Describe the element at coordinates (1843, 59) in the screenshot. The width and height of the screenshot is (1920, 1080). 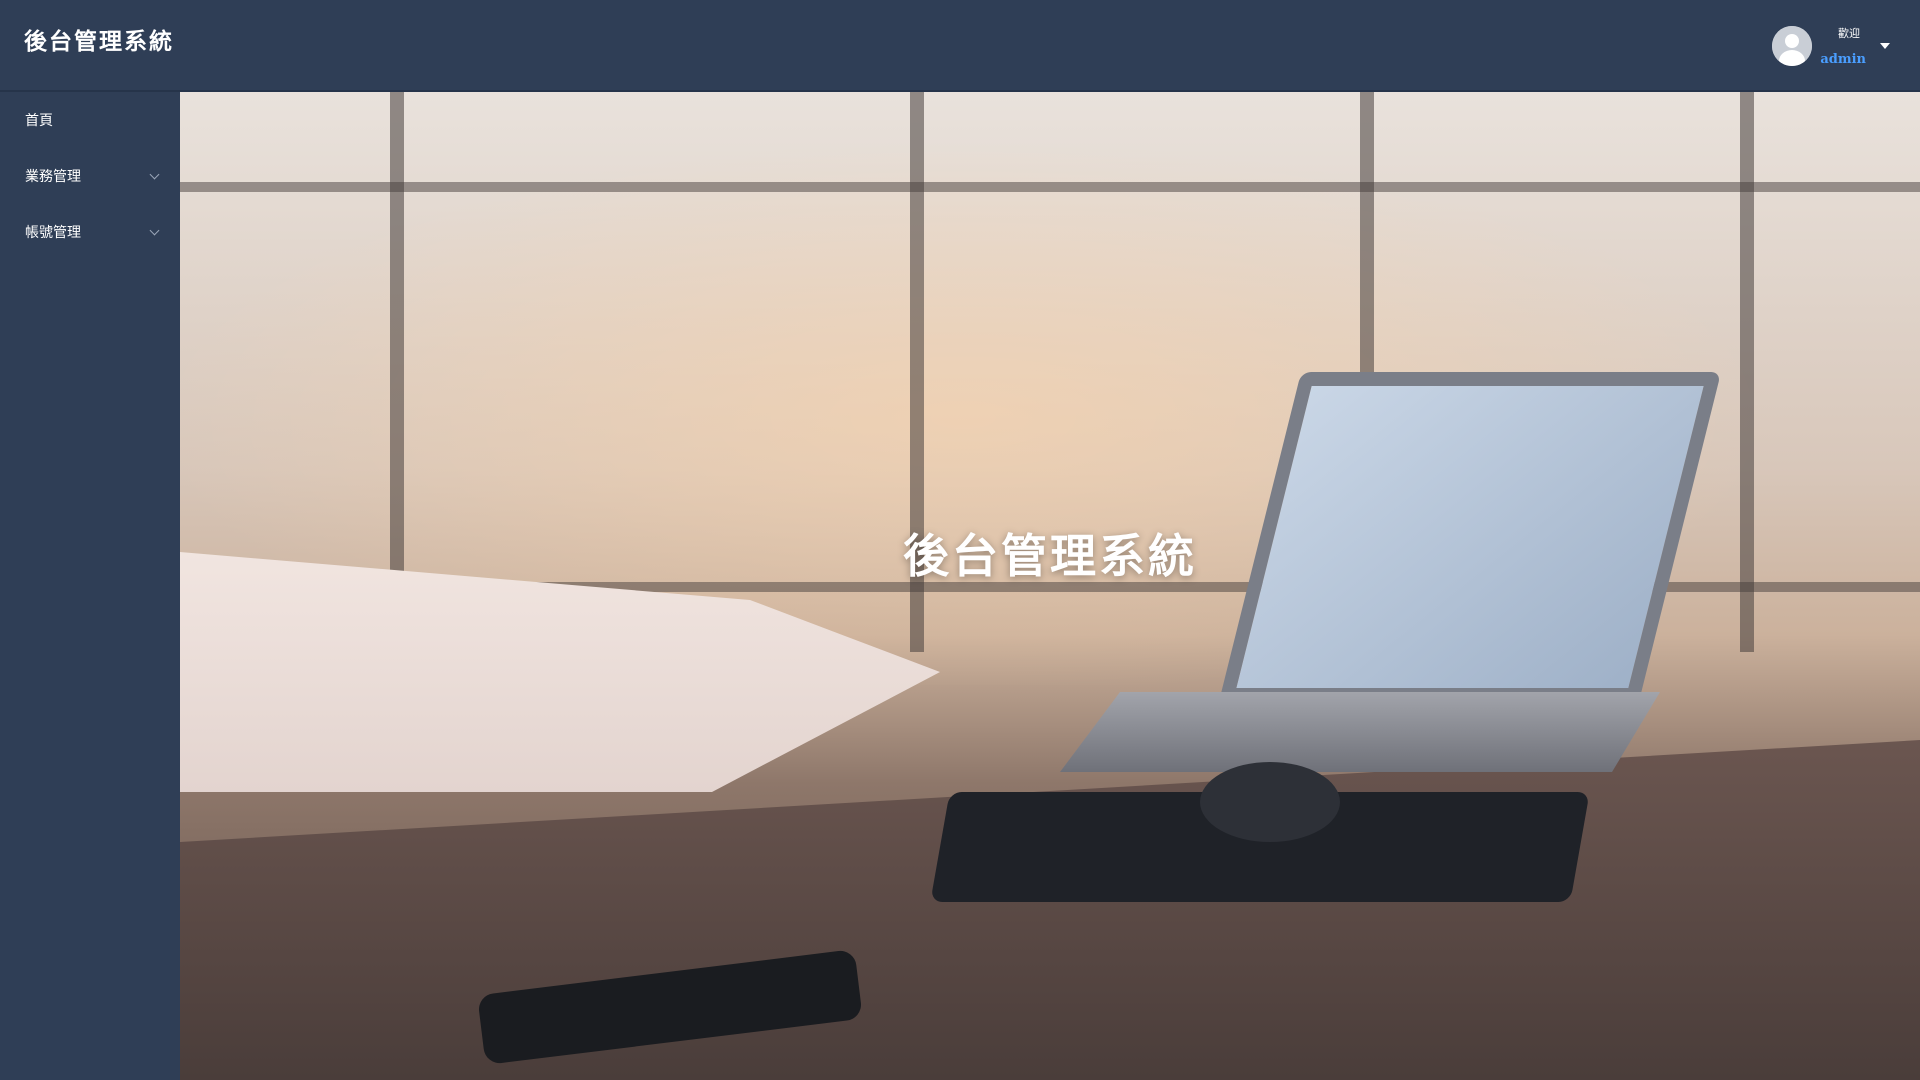
I see `username: admin` at that location.